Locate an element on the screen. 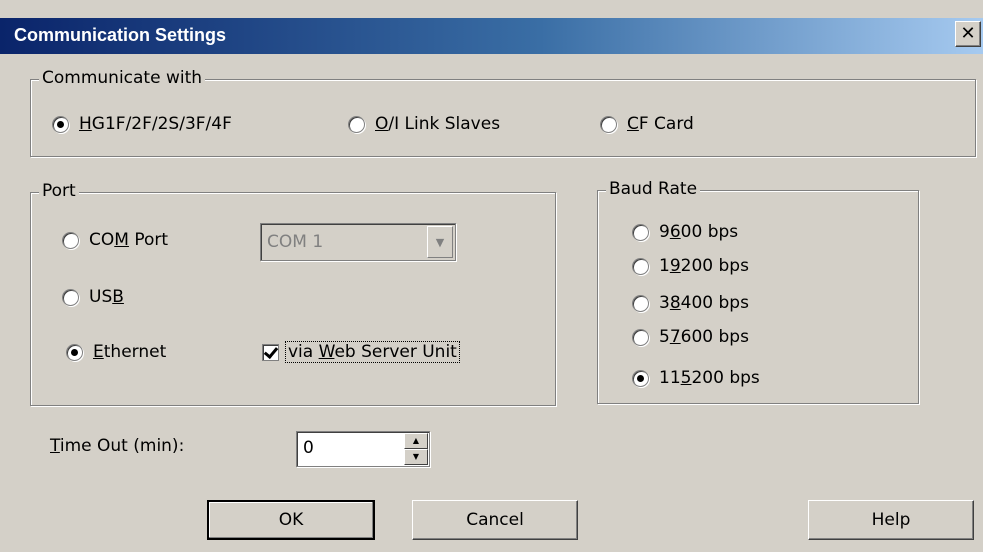 The width and height of the screenshot is (983, 552). help-button-label: Help is located at coordinates (891, 520).